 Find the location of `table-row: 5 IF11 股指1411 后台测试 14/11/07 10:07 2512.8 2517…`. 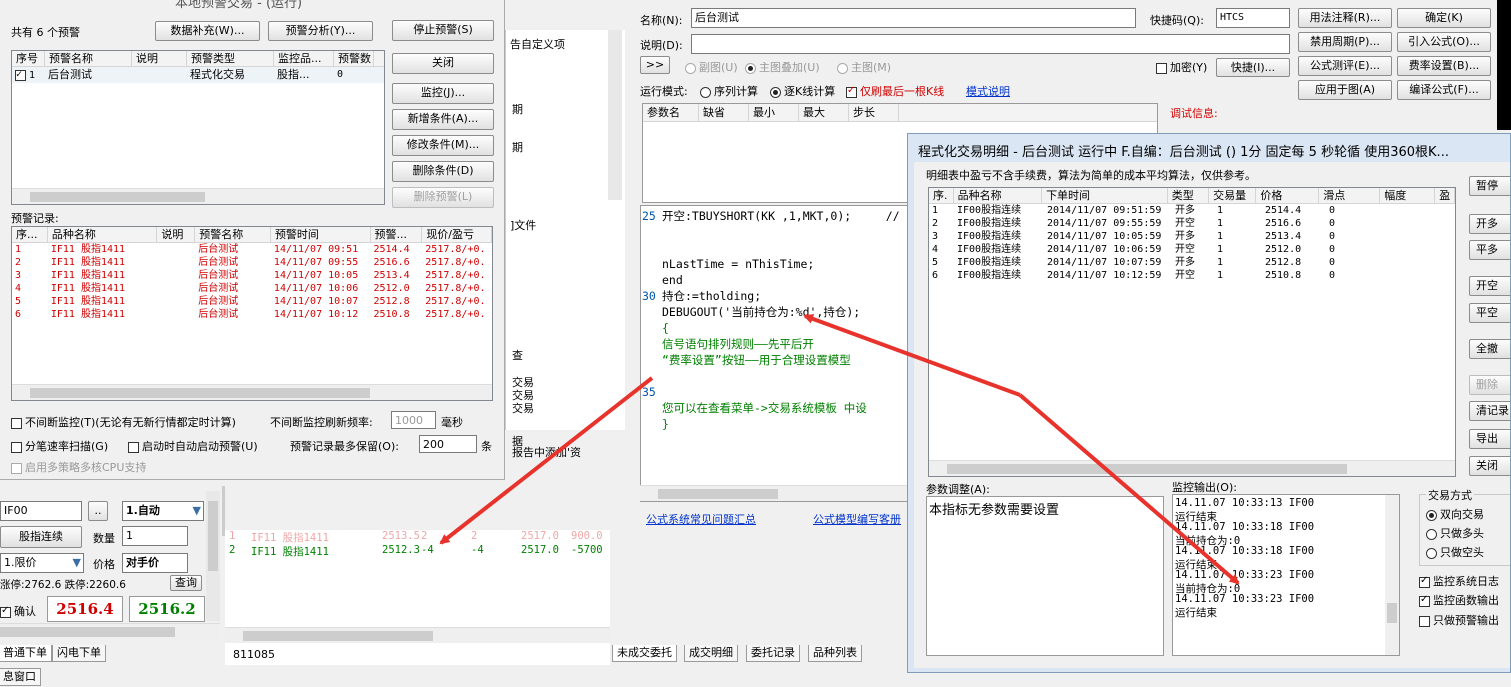

table-row: 5 IF11 股指1411 后台测试 14/11/07 10:07 2512.8 2517… is located at coordinates (252, 301).